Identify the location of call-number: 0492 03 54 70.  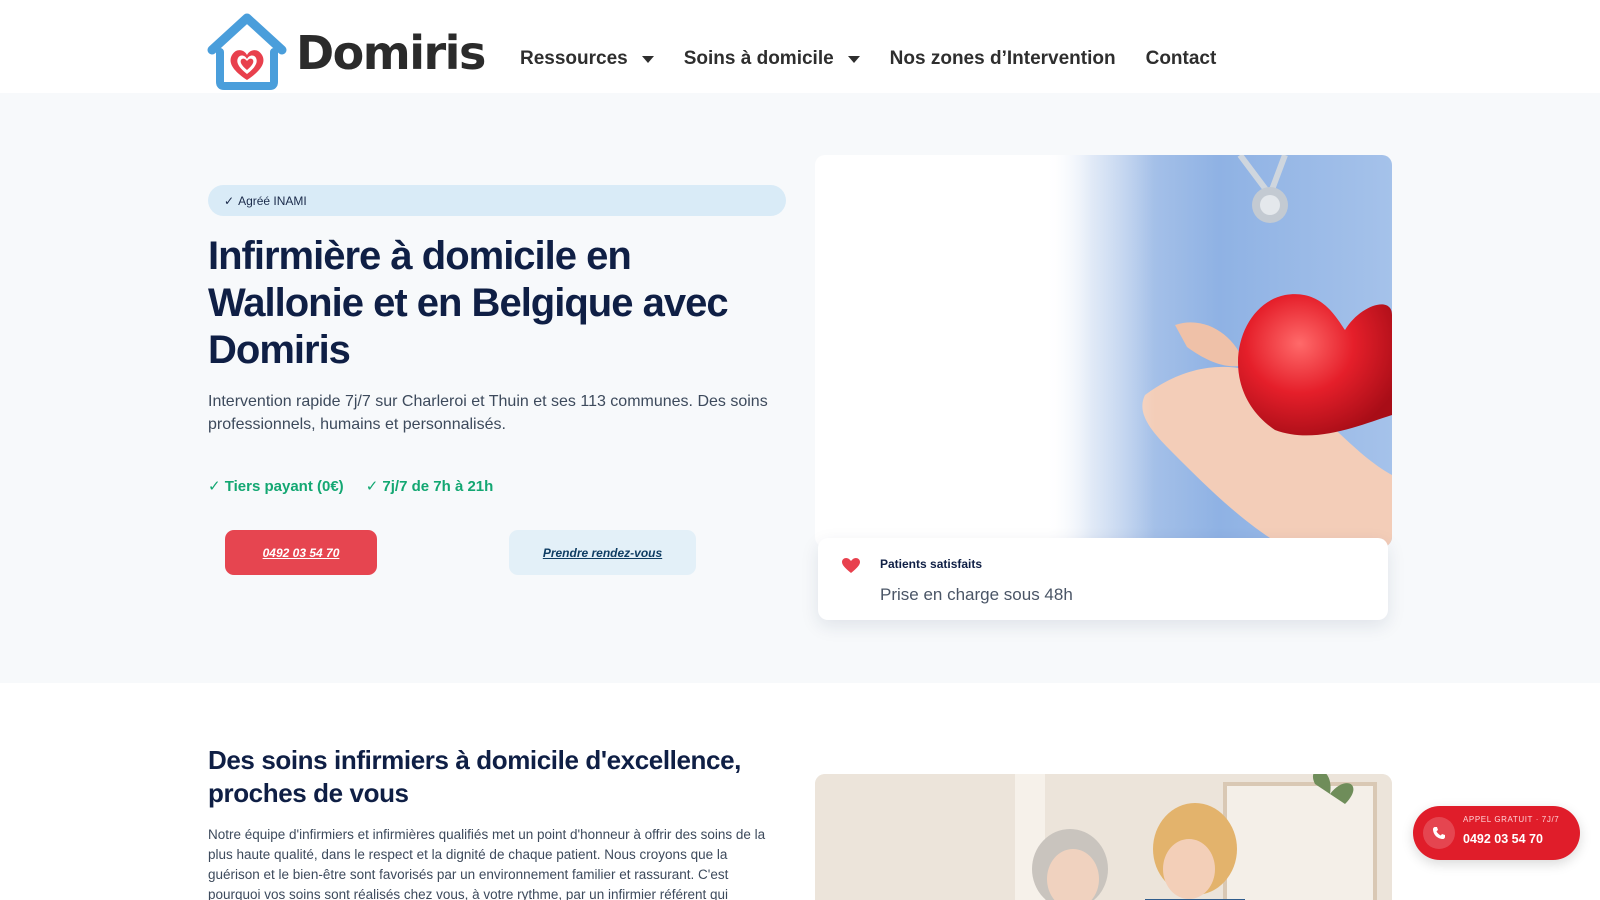
(1503, 839).